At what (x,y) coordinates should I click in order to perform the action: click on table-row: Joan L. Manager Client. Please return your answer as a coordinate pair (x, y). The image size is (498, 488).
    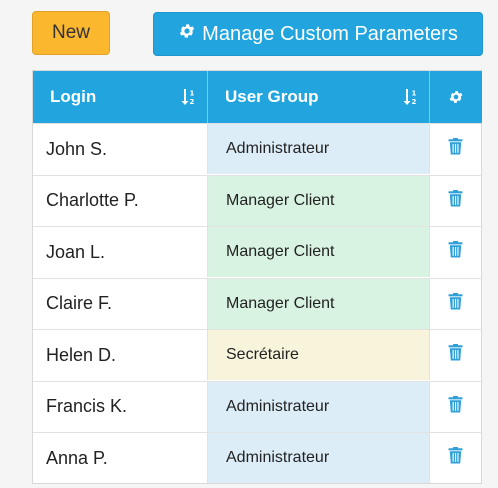
    Looking at the image, I should click on (257, 251).